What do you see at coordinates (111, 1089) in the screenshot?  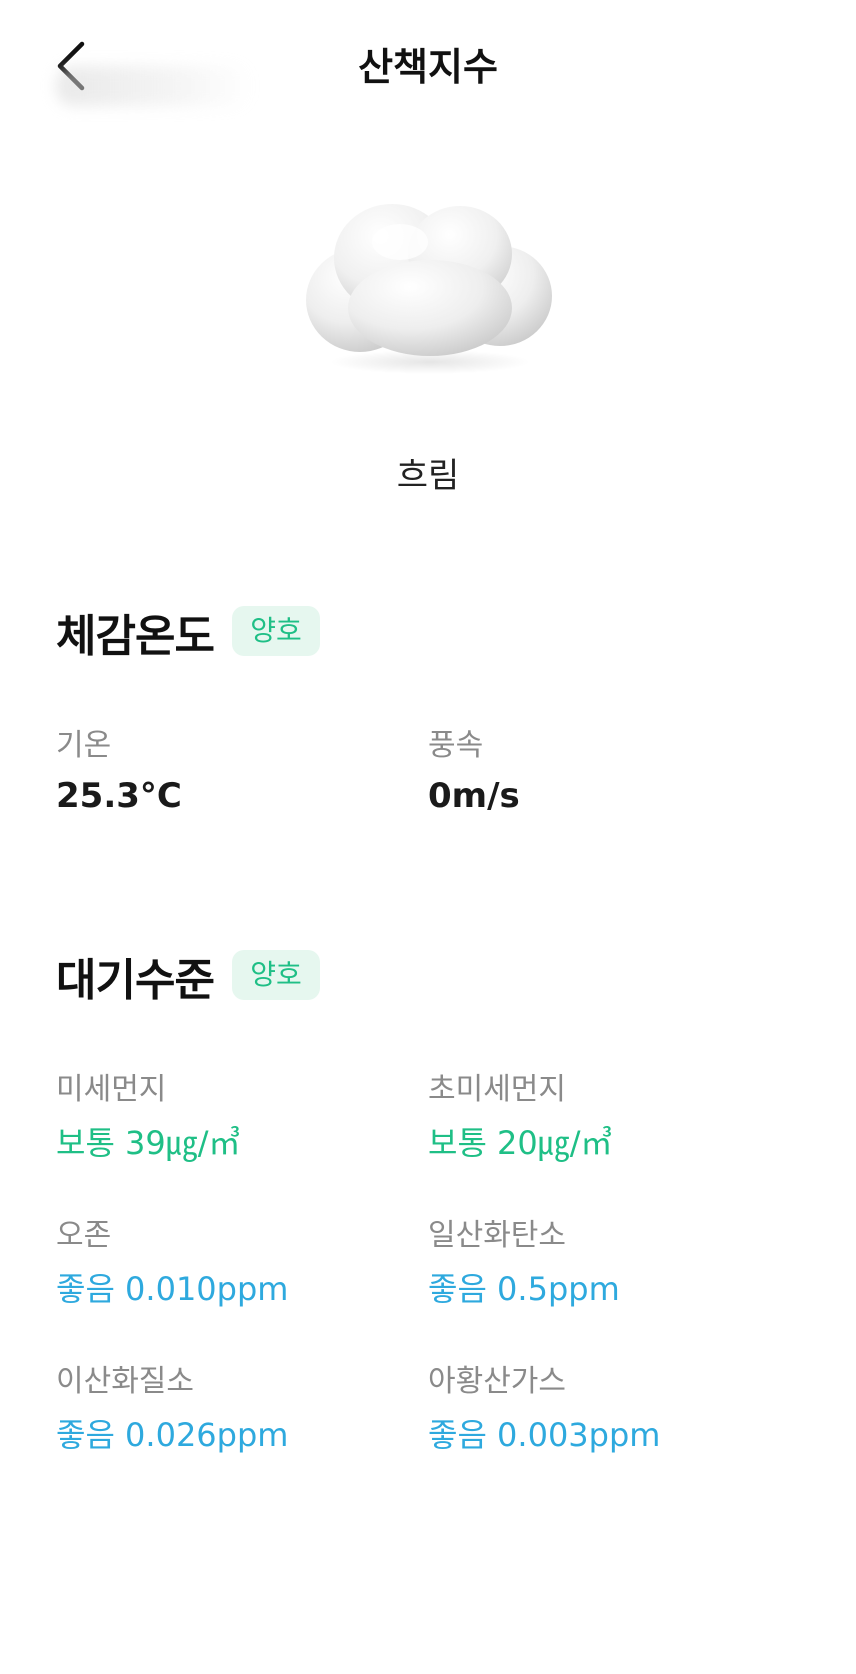 I see `fine-dust-label: 미세먼지` at bounding box center [111, 1089].